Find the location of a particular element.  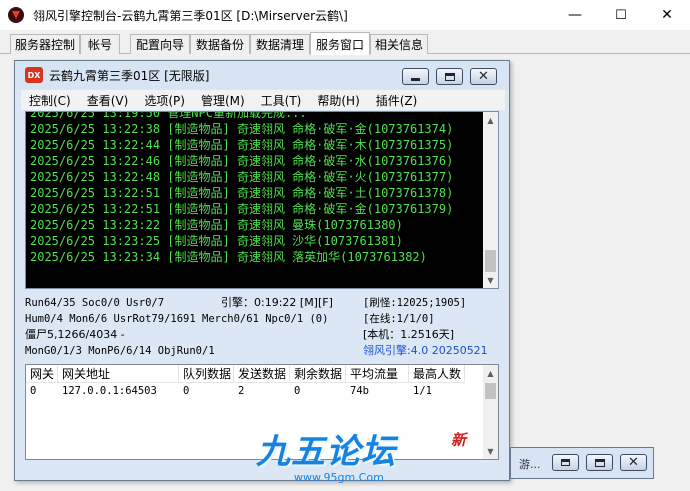

service-minimize-button is located at coordinates (415, 76).